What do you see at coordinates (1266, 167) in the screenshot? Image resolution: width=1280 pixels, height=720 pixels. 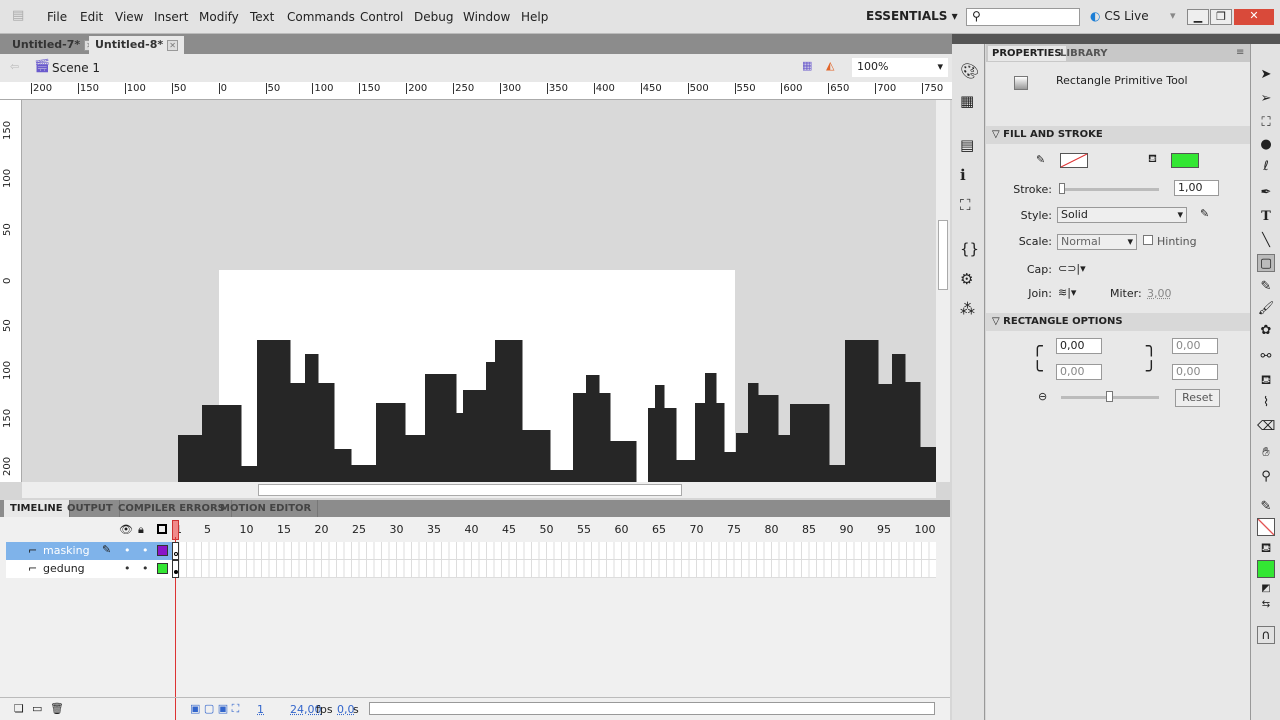 I see `lasso-tool-icon: ℓ` at bounding box center [1266, 167].